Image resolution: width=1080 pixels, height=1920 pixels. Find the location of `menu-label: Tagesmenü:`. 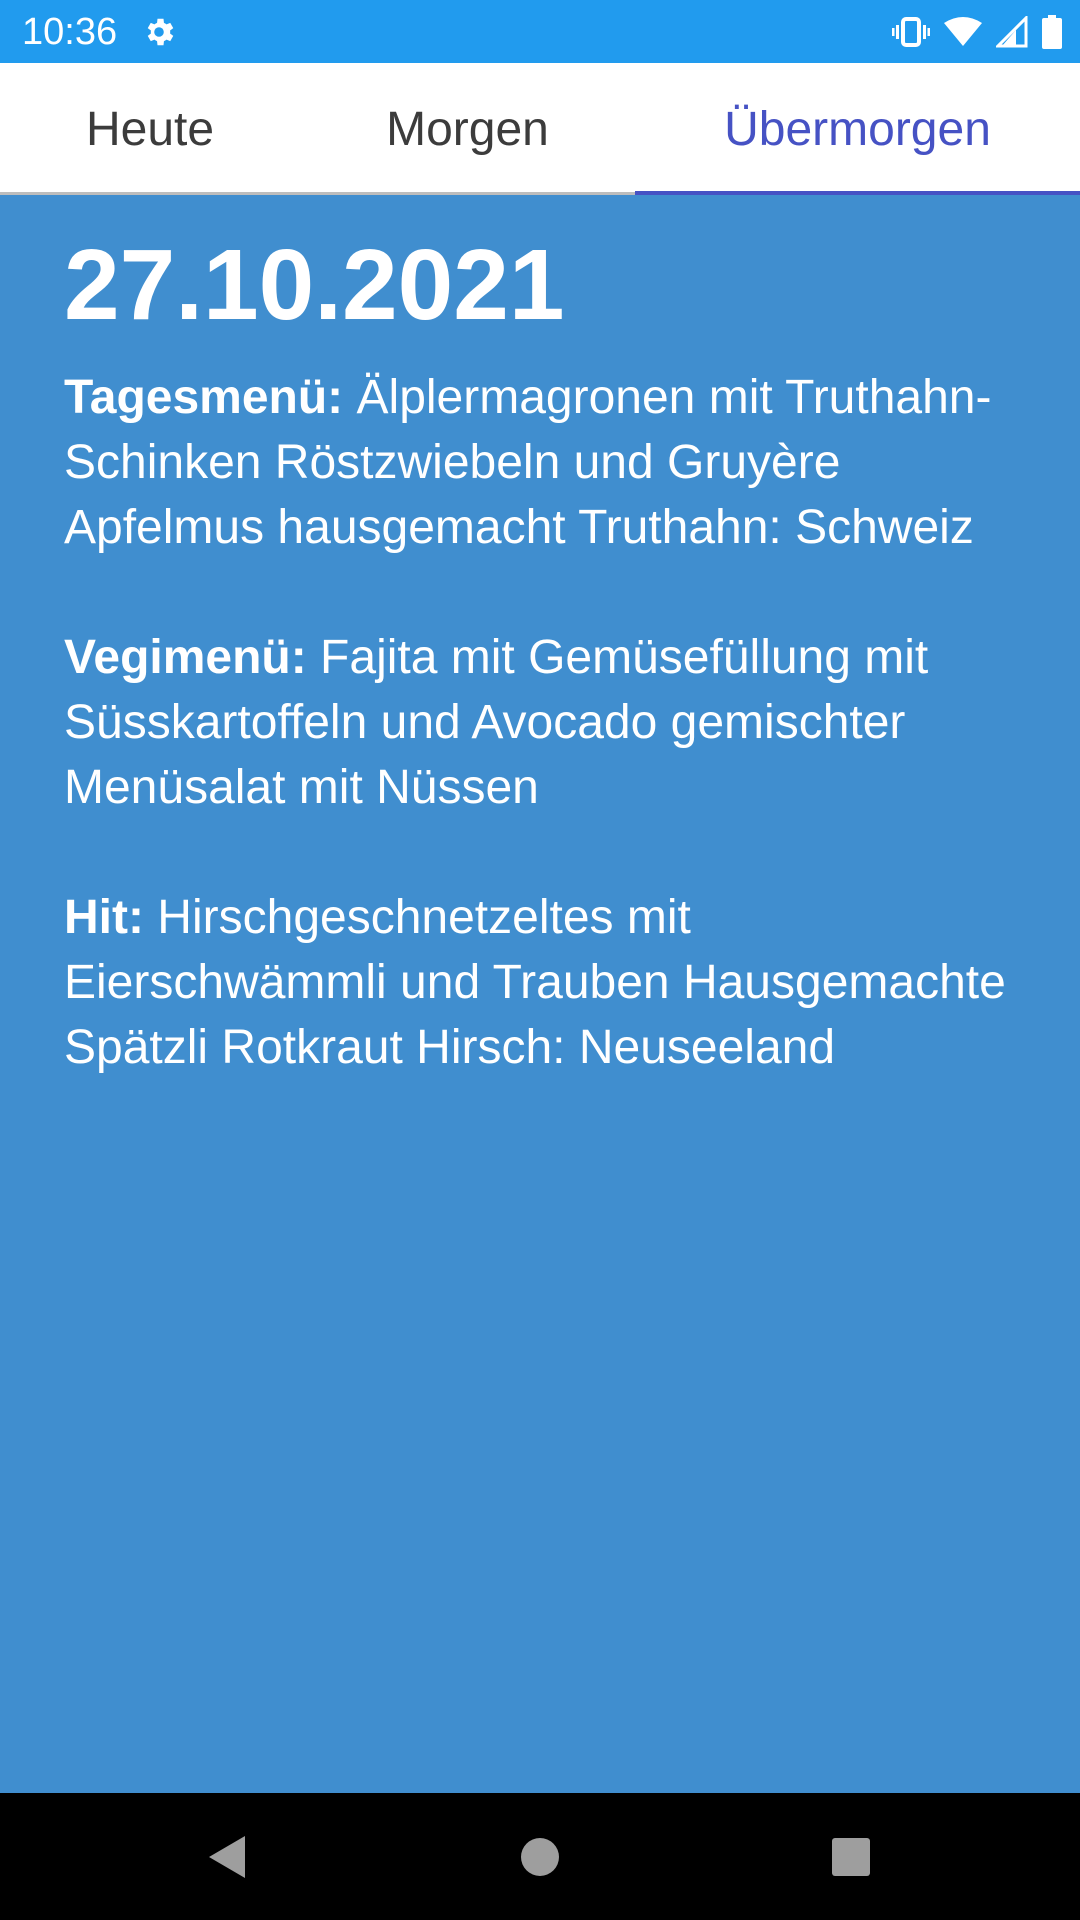

menu-label: Tagesmenü: is located at coordinates (204, 397).